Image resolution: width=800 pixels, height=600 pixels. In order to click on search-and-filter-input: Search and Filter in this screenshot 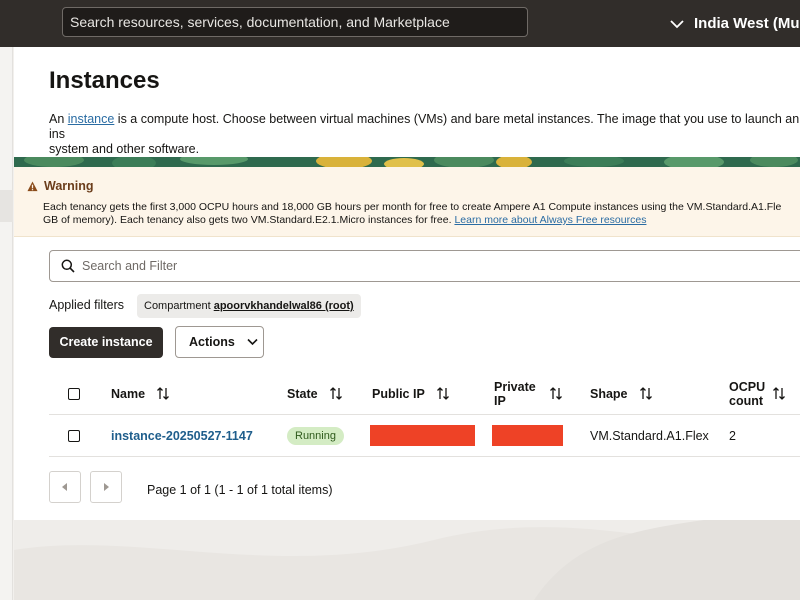, I will do `click(424, 266)`.